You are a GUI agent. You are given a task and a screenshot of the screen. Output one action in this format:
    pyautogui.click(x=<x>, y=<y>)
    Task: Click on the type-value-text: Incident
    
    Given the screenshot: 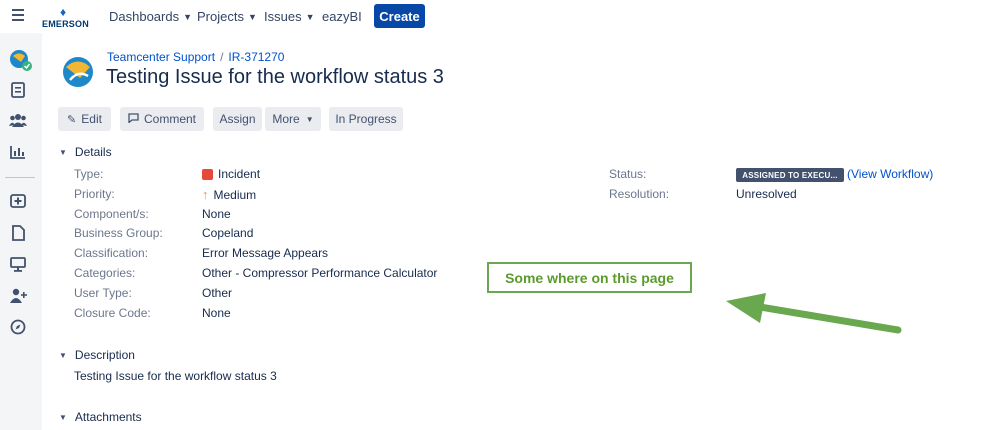 What is the action you would take?
    pyautogui.click(x=239, y=174)
    